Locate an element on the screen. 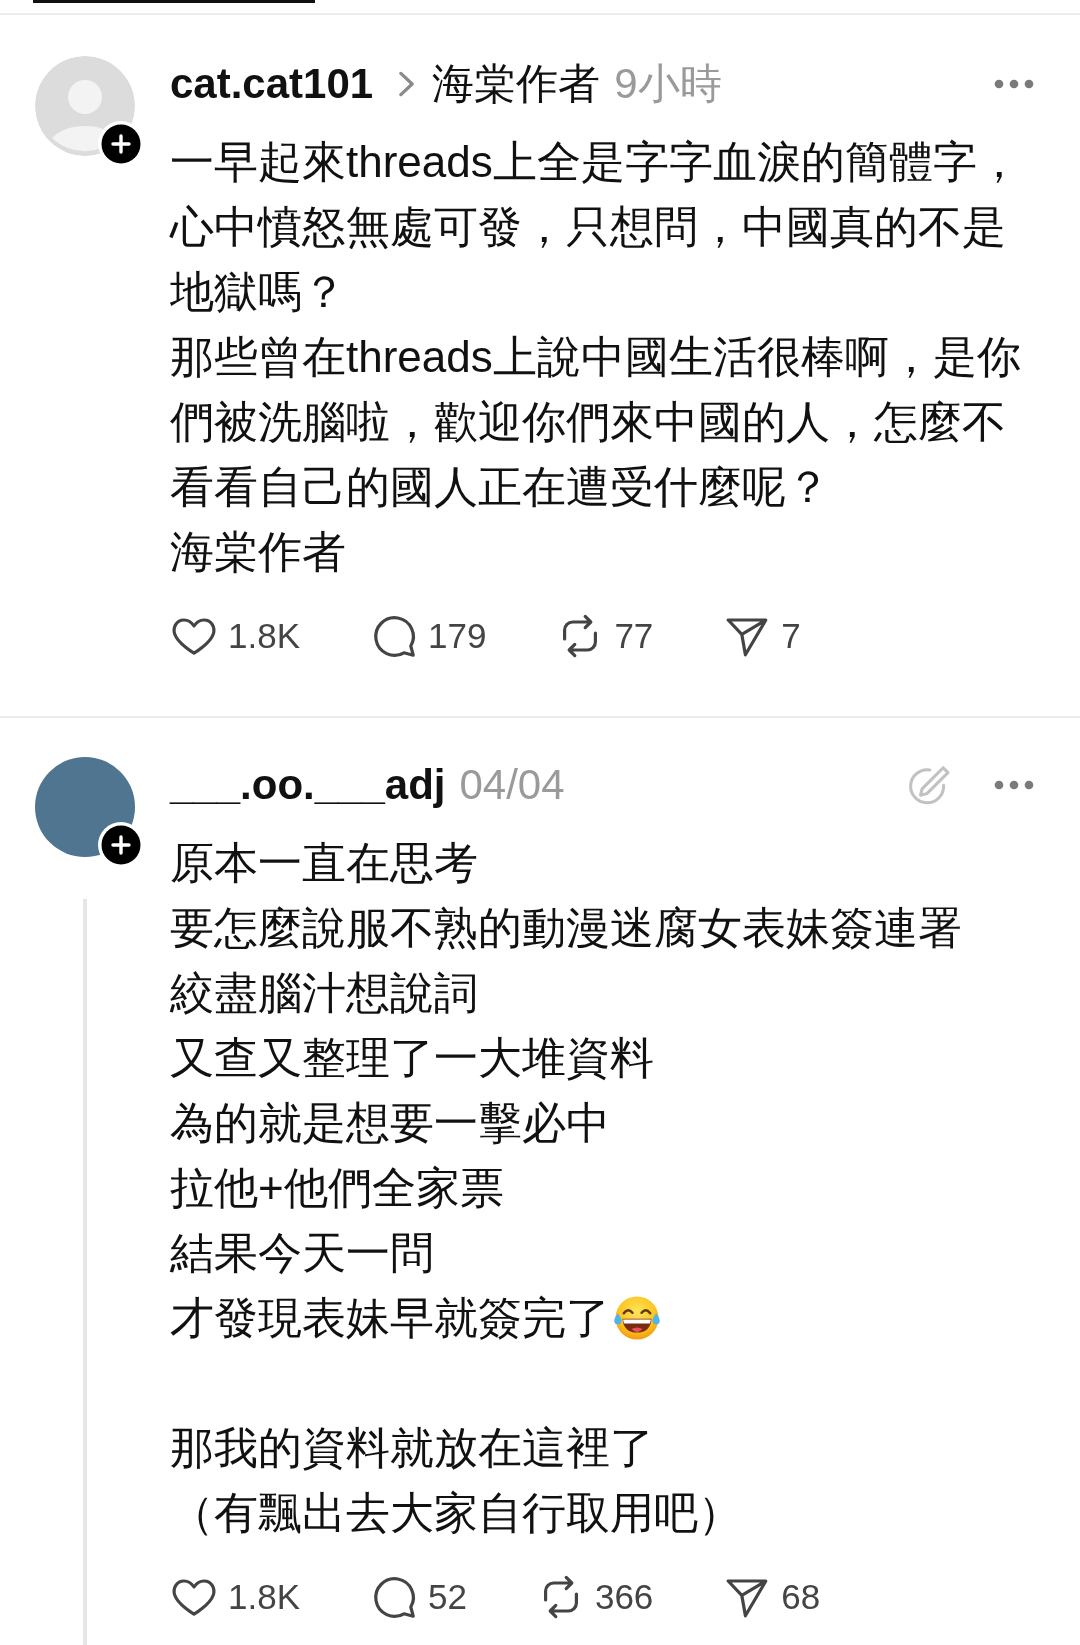 This screenshot has height=1645, width=1080. post-text: 拉他+他們全家票 is located at coordinates (337, 1188).